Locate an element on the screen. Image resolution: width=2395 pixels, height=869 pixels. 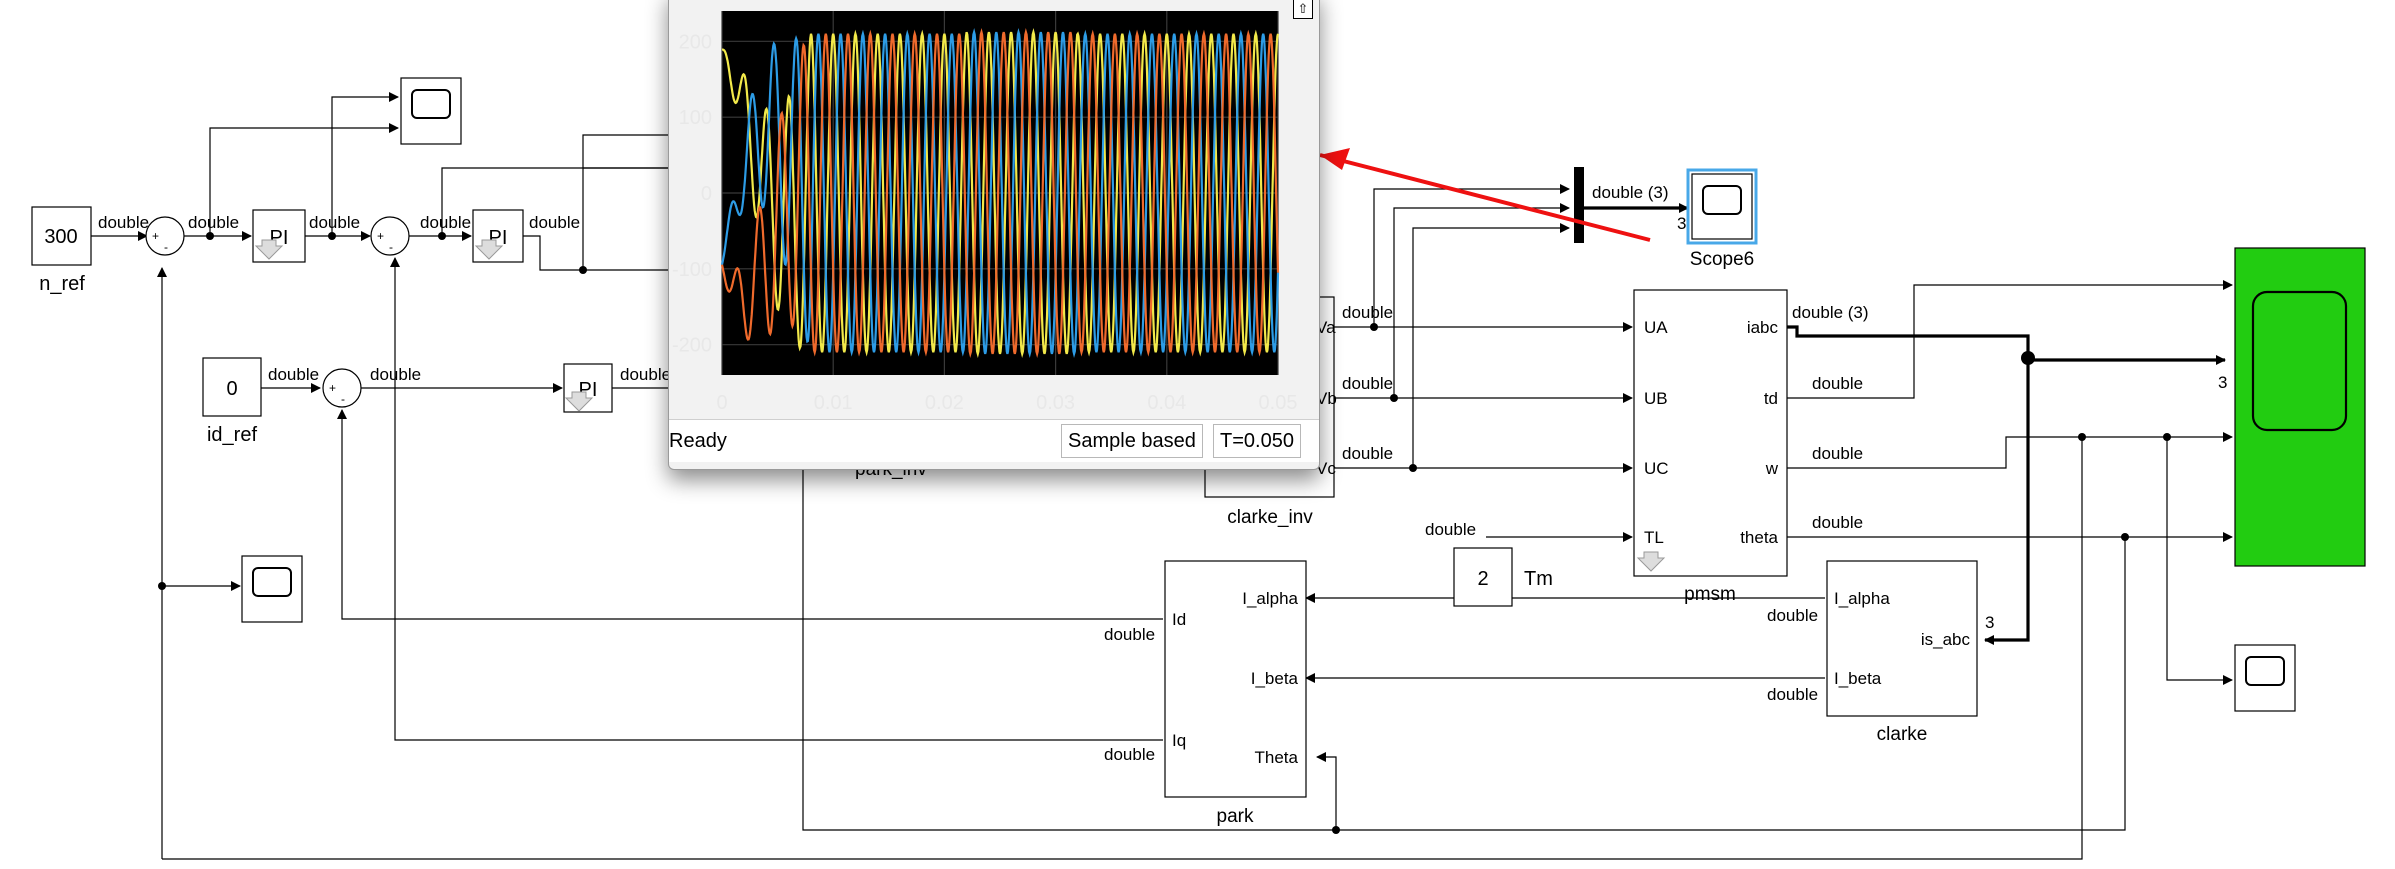
x-tick-label: 0.03 is located at coordinates (1055, 403).